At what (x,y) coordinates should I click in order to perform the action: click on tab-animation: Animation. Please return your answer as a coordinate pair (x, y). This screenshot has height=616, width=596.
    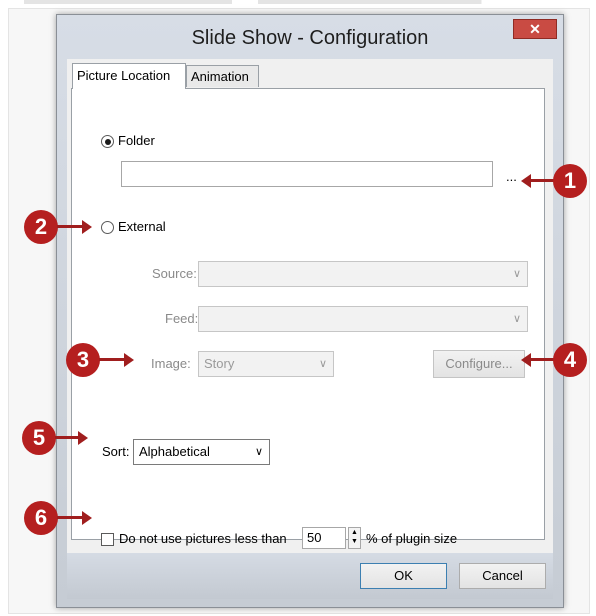
    Looking at the image, I should click on (222, 76).